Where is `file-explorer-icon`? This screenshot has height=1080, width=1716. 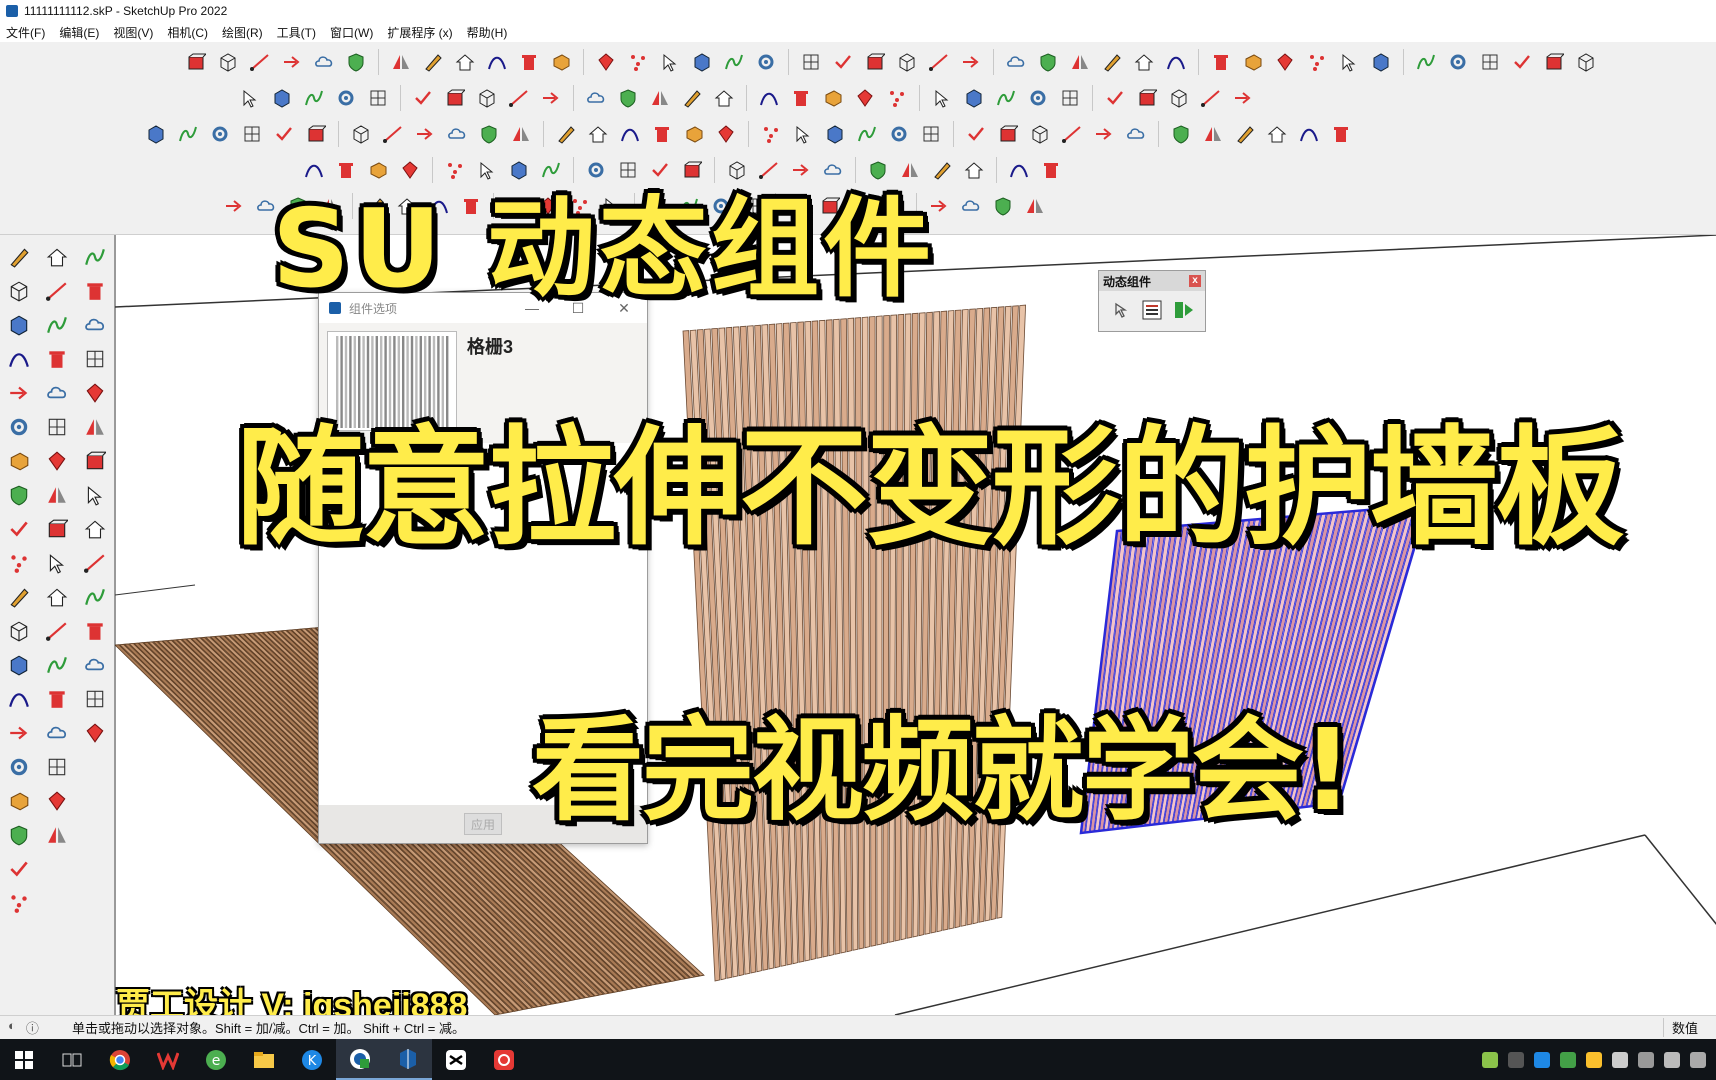
file-explorer-icon is located at coordinates (264, 1059).